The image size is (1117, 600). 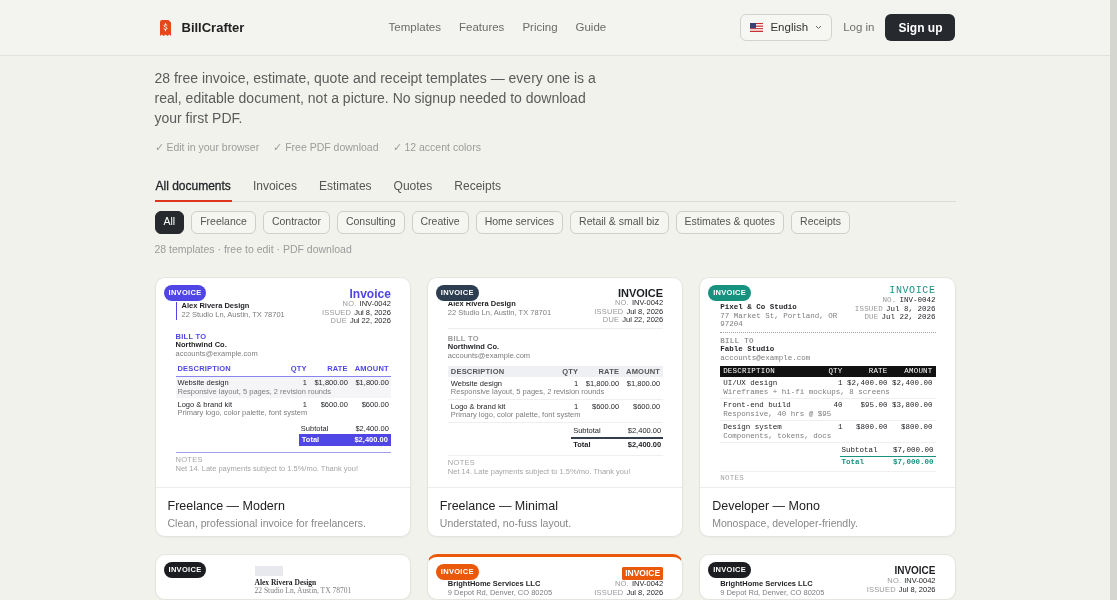 I want to click on template-title: Developer — Mono, so click(x=766, y=506).